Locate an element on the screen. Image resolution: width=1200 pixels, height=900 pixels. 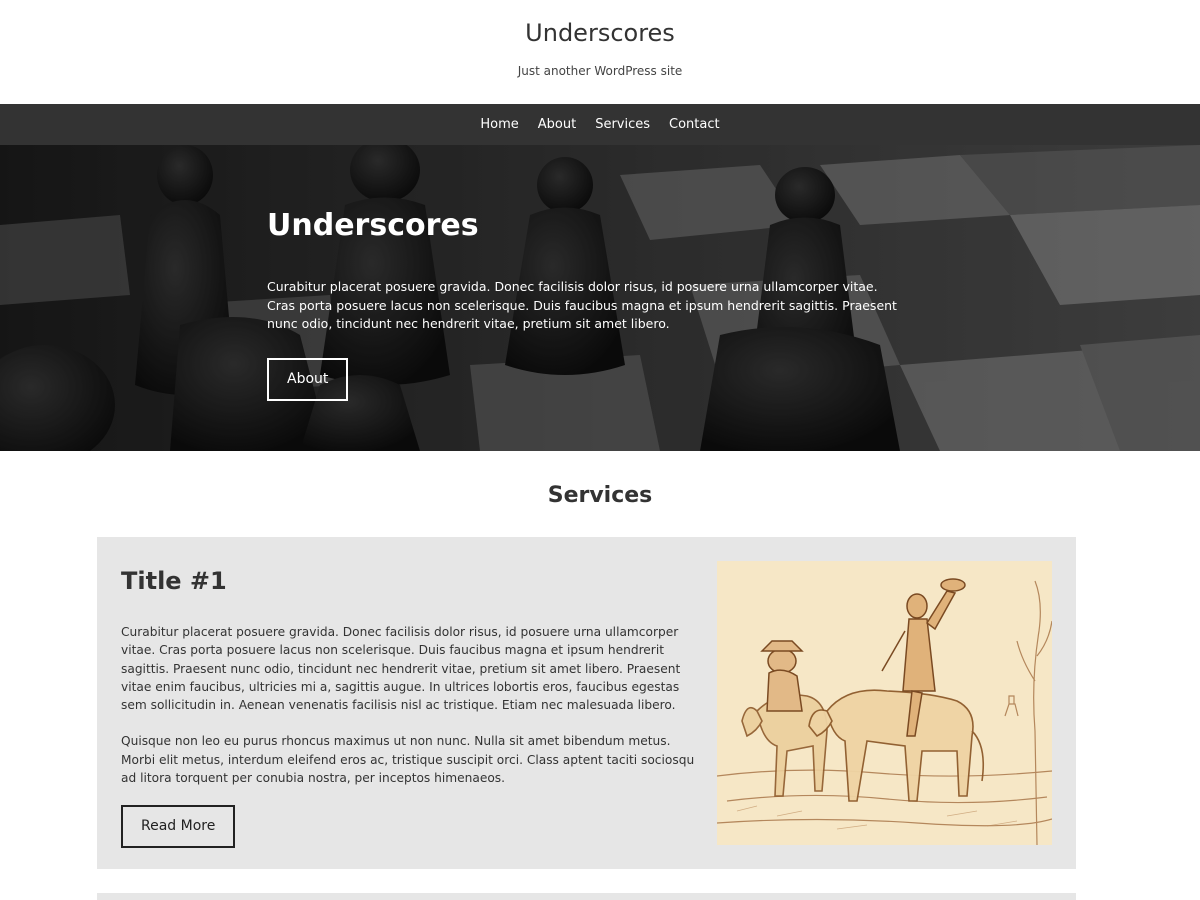
services-heading: Services is located at coordinates (600, 495).